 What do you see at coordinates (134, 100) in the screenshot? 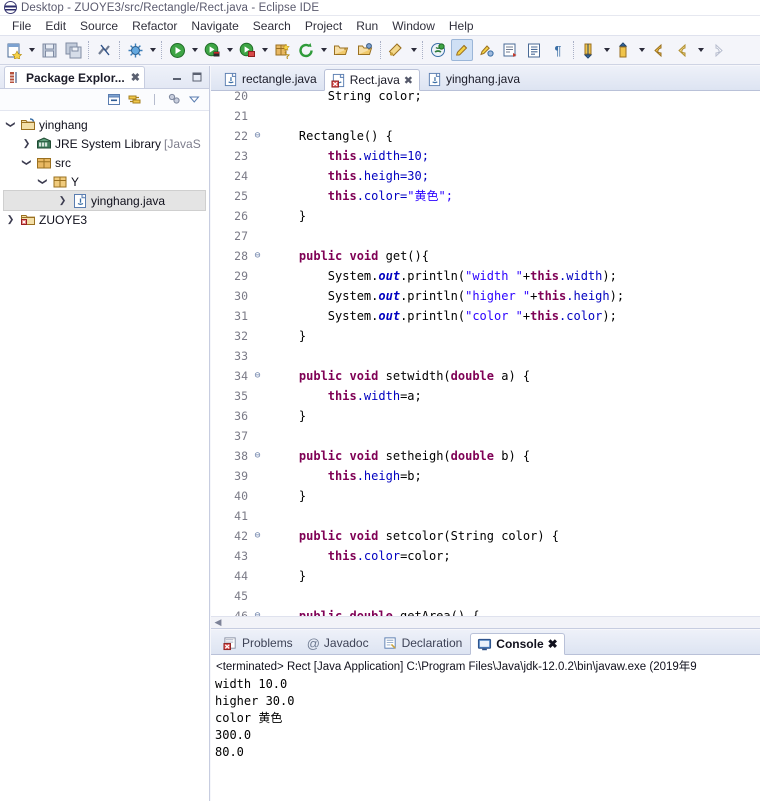
I see `link-with-editor-icon` at bounding box center [134, 100].